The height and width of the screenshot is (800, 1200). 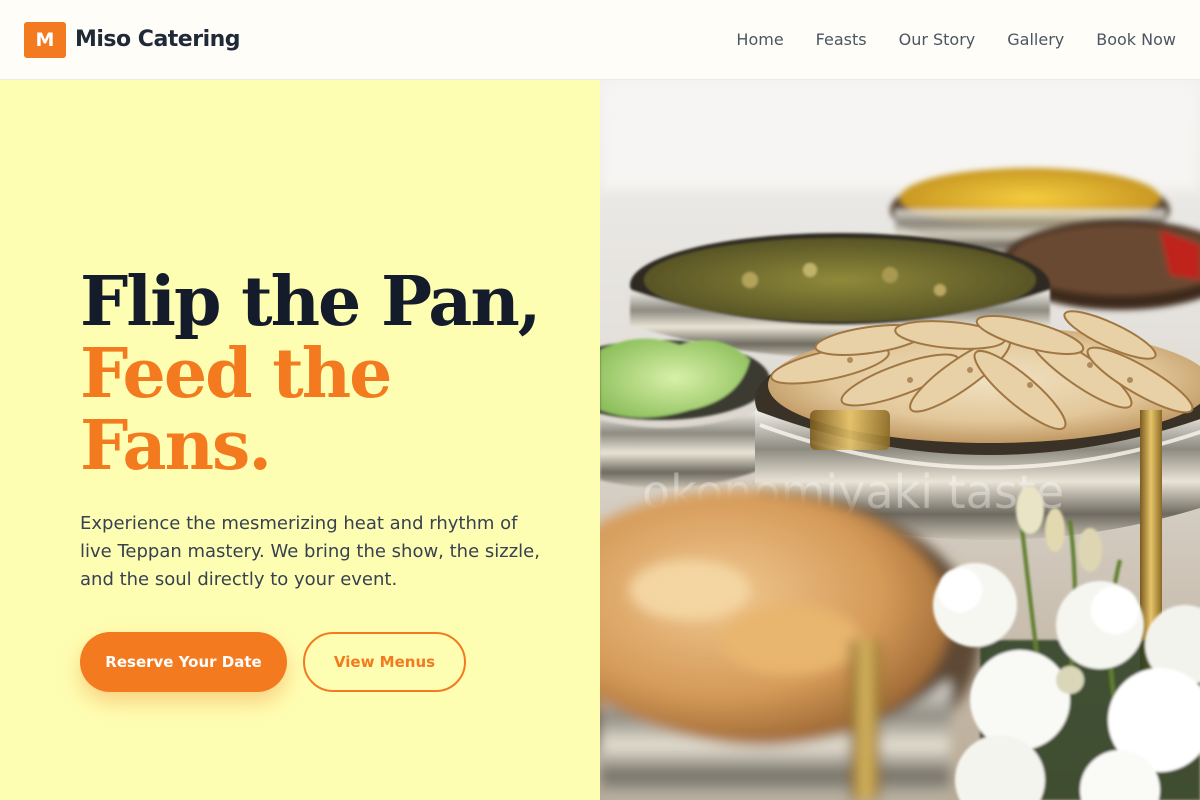 What do you see at coordinates (236, 374) in the screenshot?
I see `headline-line-2: Feed the` at bounding box center [236, 374].